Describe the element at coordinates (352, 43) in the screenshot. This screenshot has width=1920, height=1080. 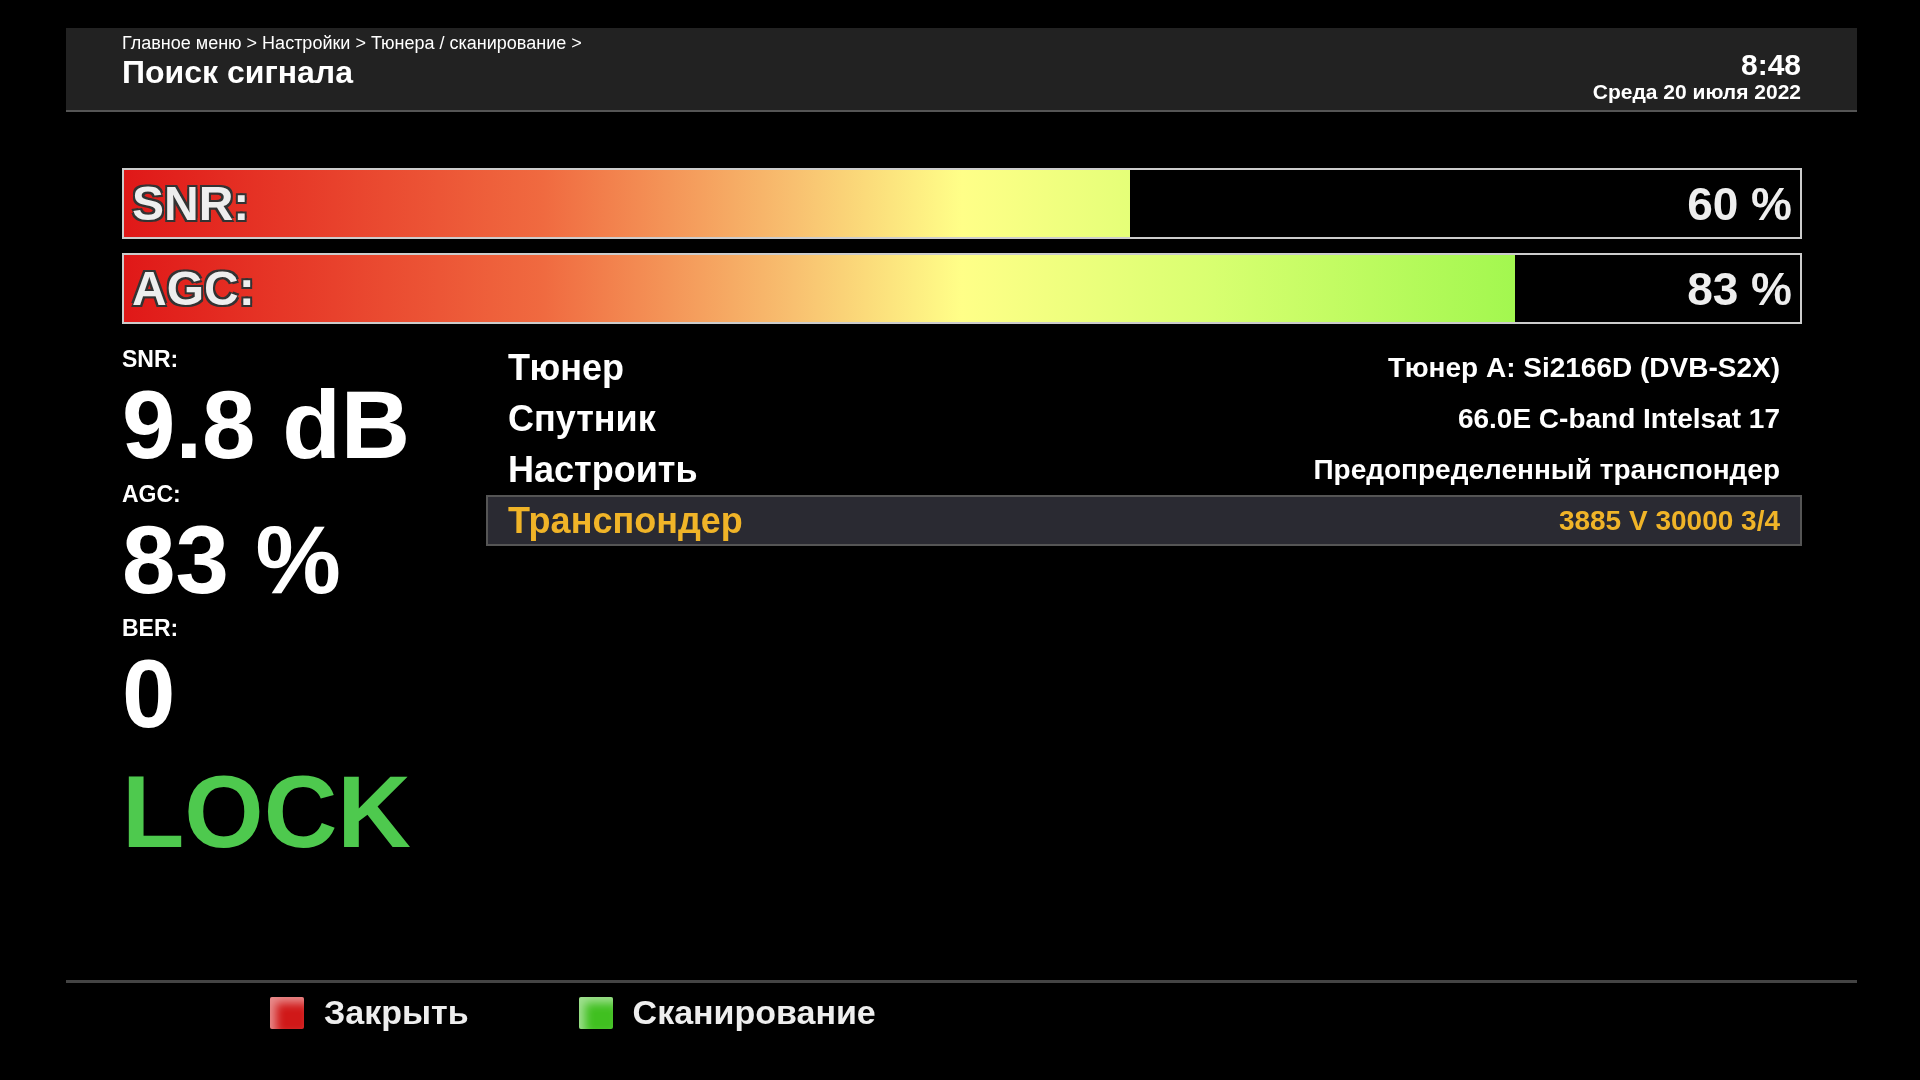
I see `breadcrumb: Главное меню > Настройки > Тюнера / сканирование >` at that location.